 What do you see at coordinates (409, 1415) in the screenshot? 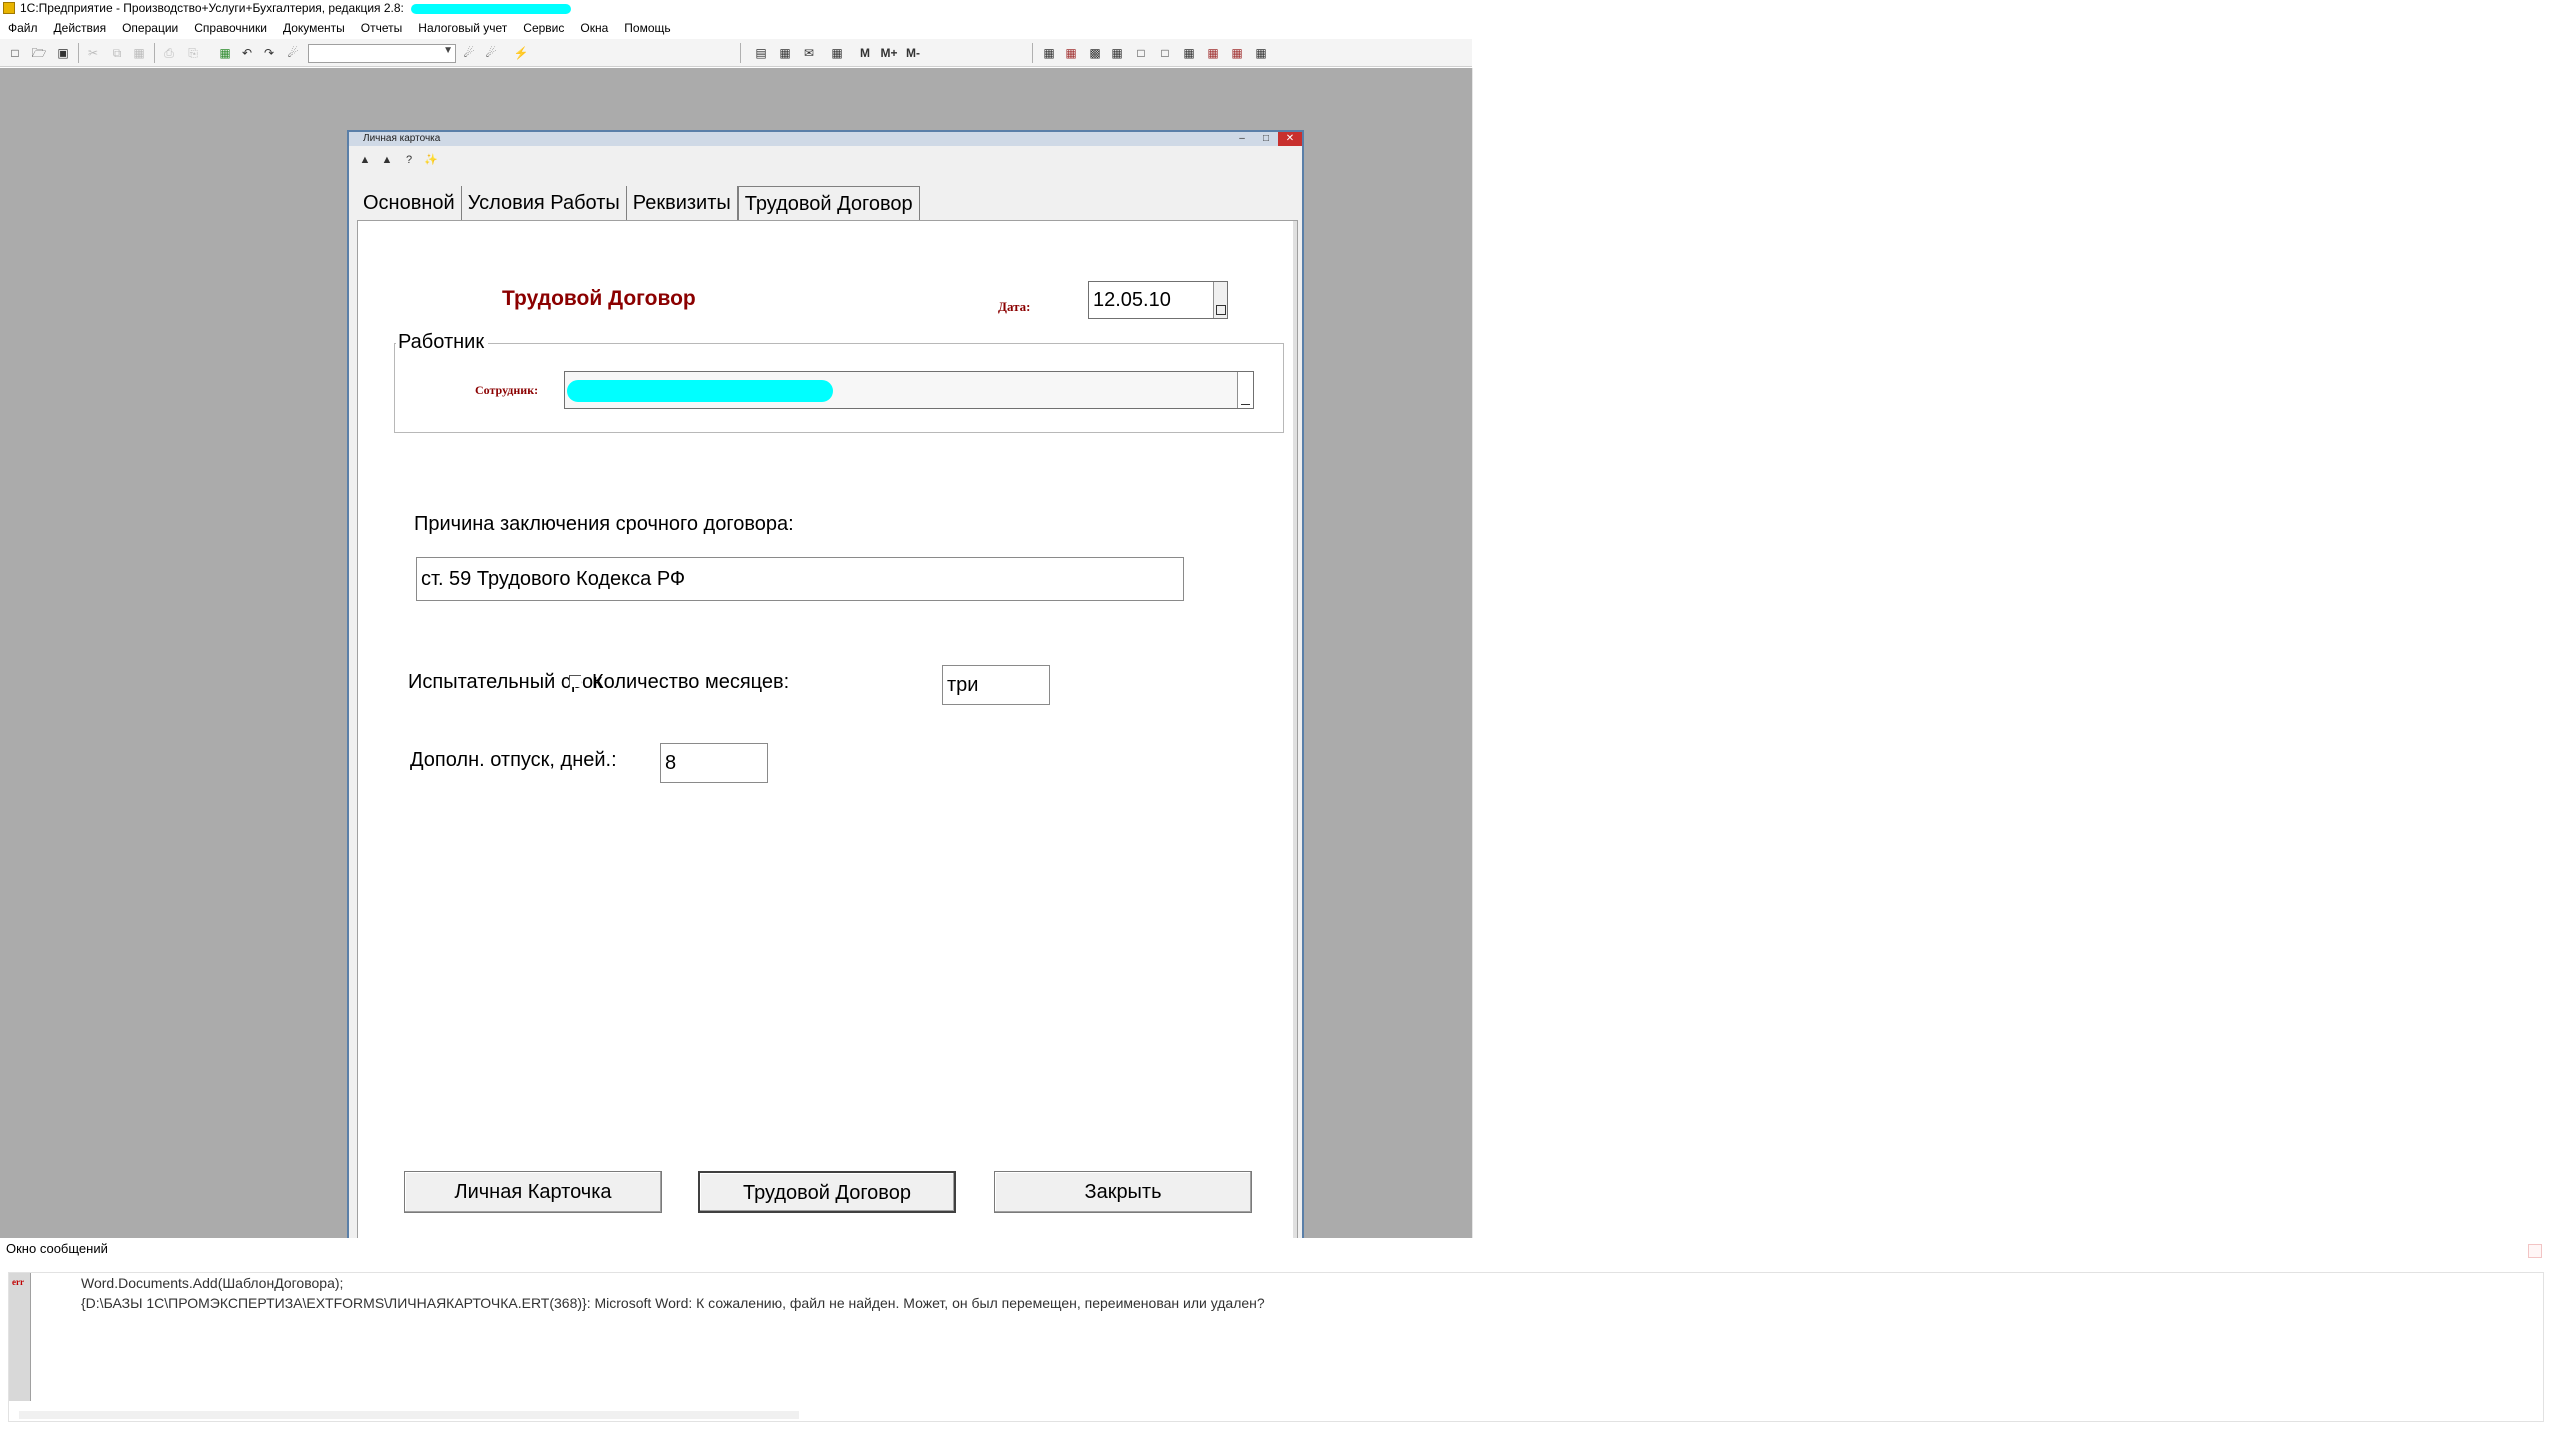
I see `horizontal-scrollbar` at bounding box center [409, 1415].